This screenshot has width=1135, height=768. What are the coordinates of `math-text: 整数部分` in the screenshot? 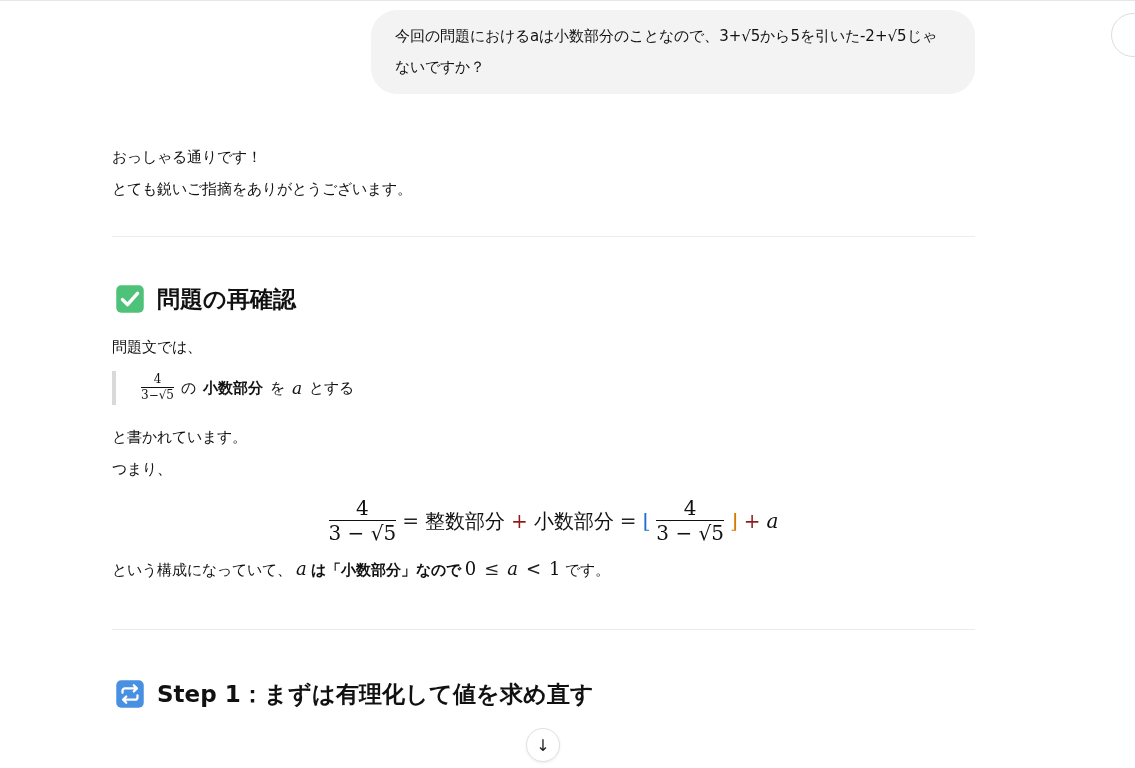 It's located at (464, 521).